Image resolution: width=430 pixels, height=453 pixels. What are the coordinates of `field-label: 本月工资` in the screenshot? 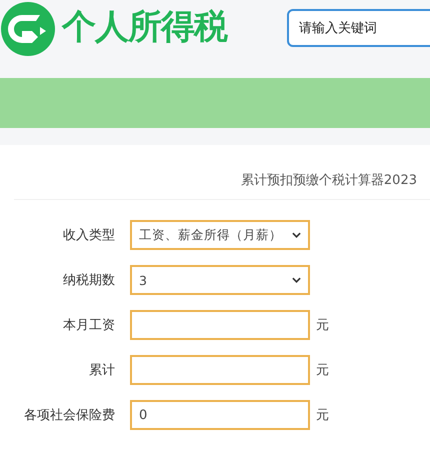 It's located at (88, 325).